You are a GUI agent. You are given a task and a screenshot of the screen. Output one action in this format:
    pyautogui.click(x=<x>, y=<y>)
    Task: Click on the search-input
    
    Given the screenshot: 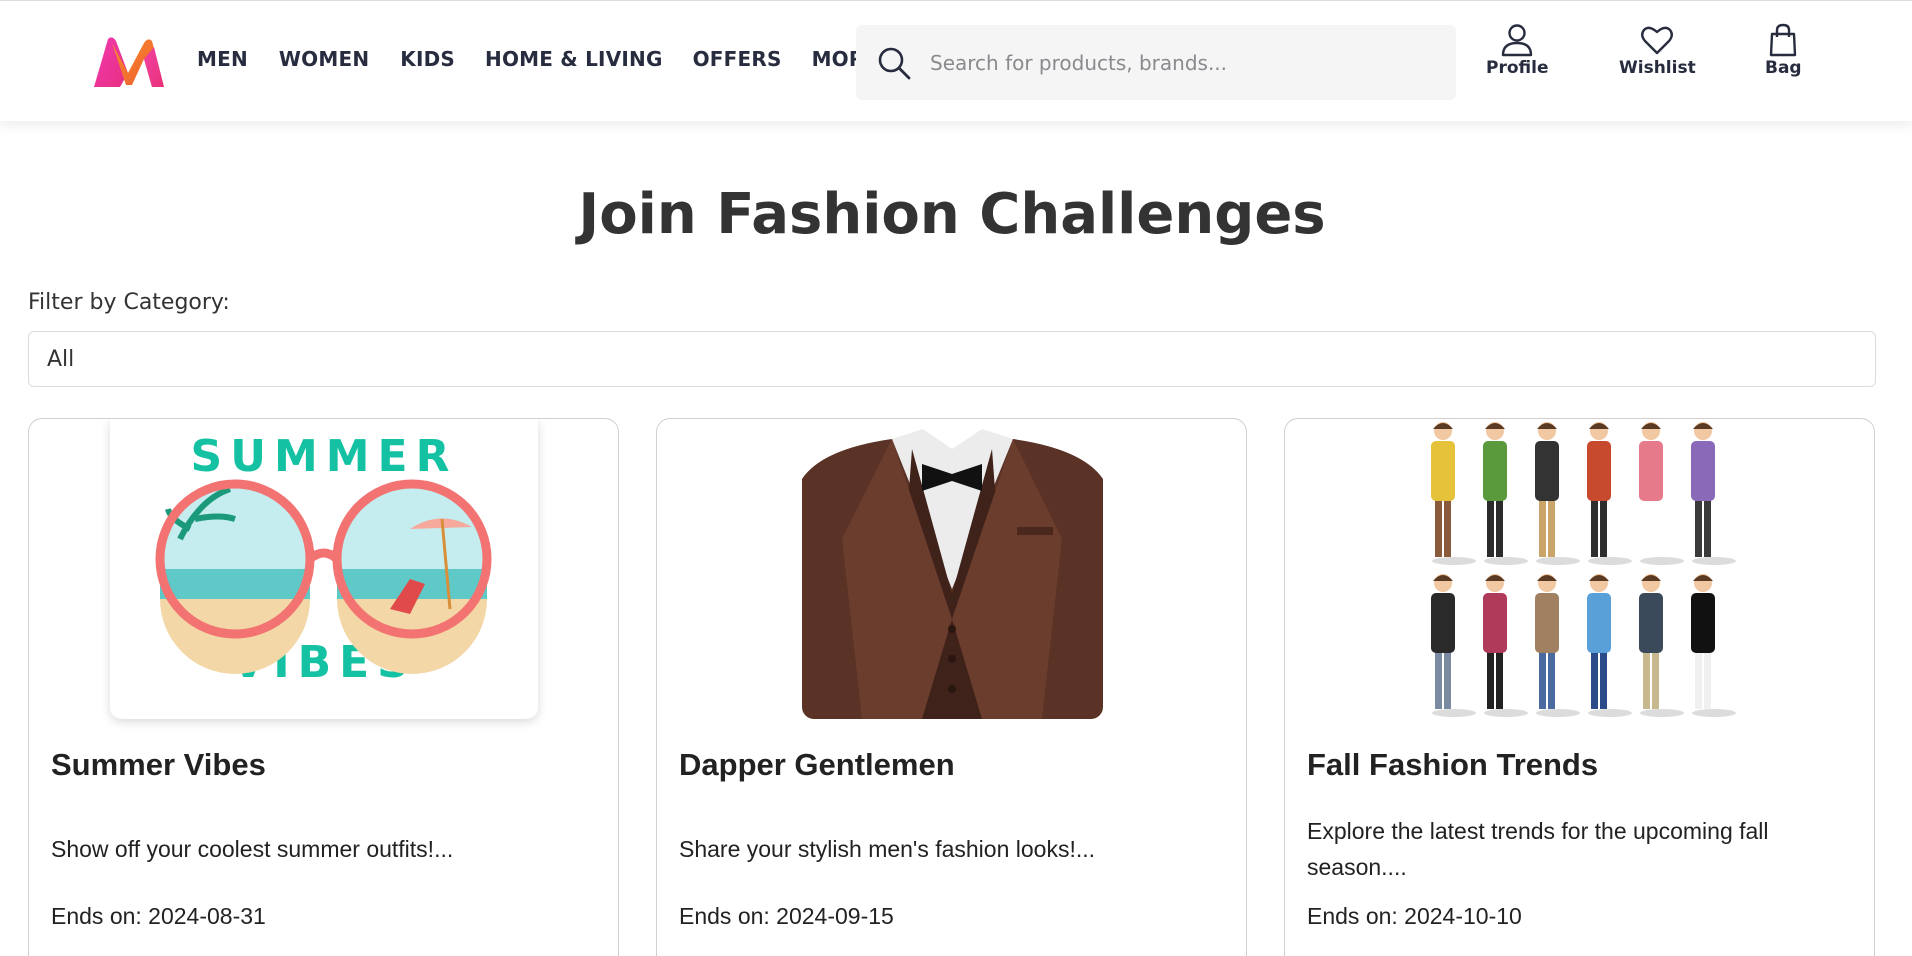 What is the action you would take?
    pyautogui.click(x=1180, y=63)
    